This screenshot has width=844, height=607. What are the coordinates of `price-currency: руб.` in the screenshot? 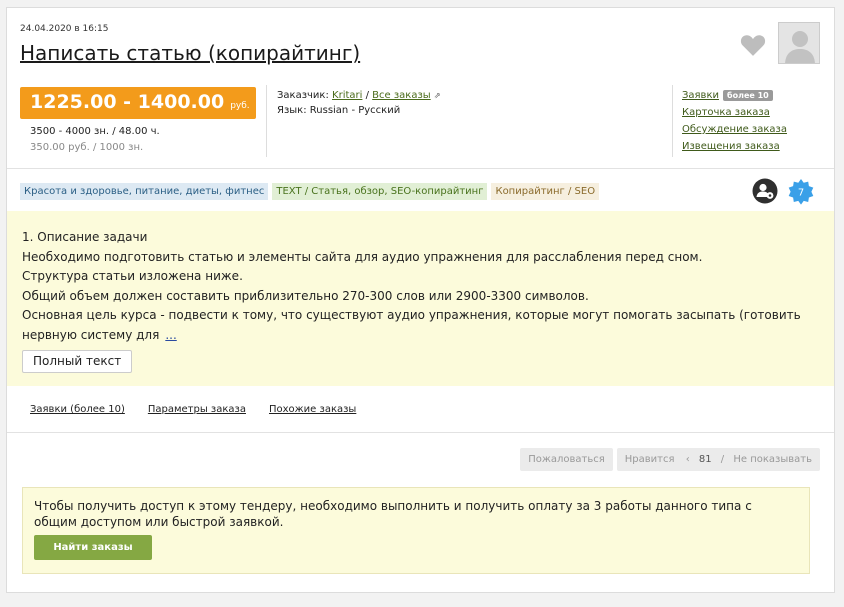 It's located at (240, 106).